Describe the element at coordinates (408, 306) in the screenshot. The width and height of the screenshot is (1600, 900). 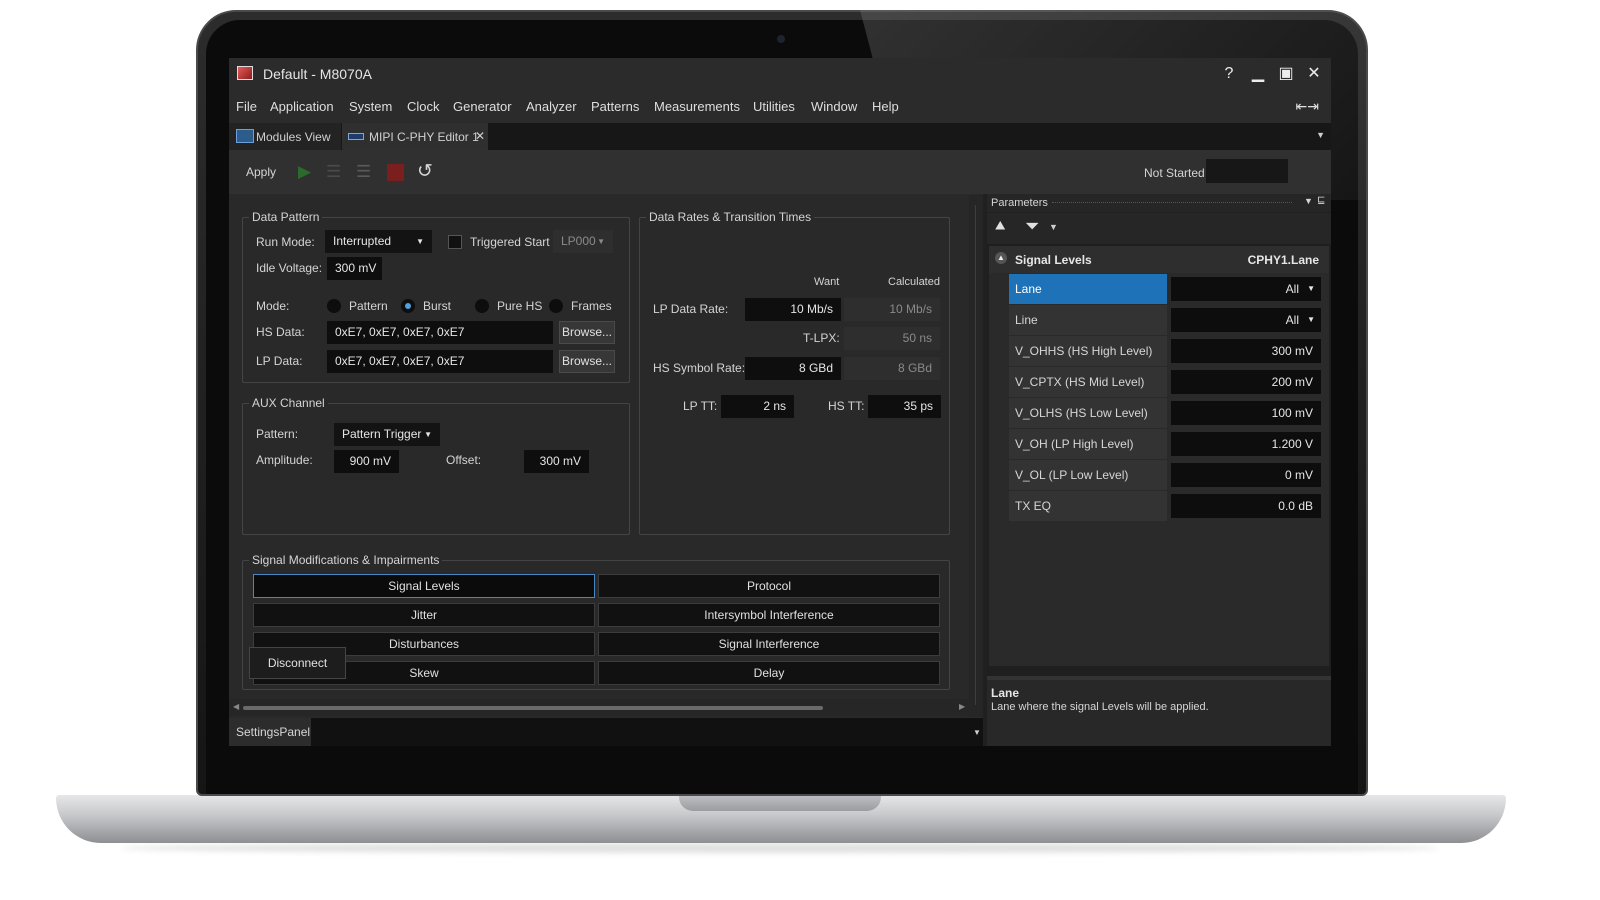
I see `mode-burst-radio` at that location.